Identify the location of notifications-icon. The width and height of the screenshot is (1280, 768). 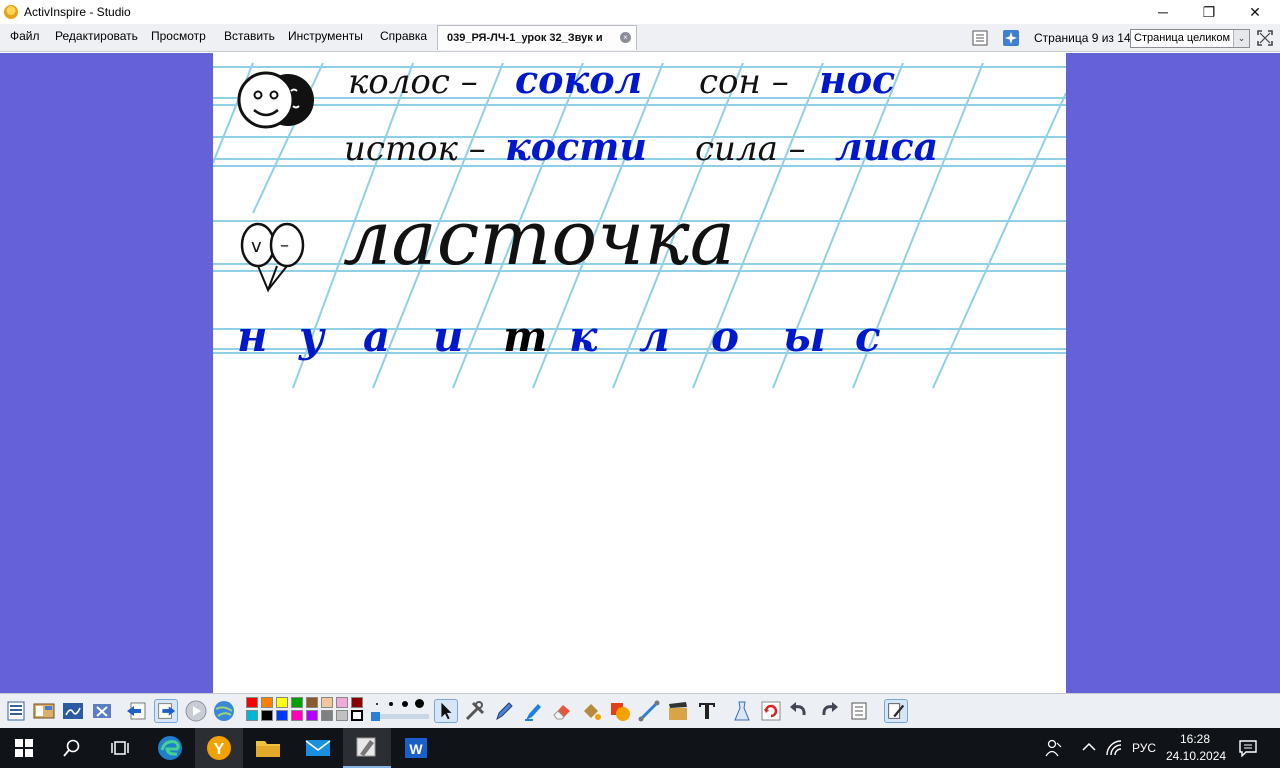
(1248, 748).